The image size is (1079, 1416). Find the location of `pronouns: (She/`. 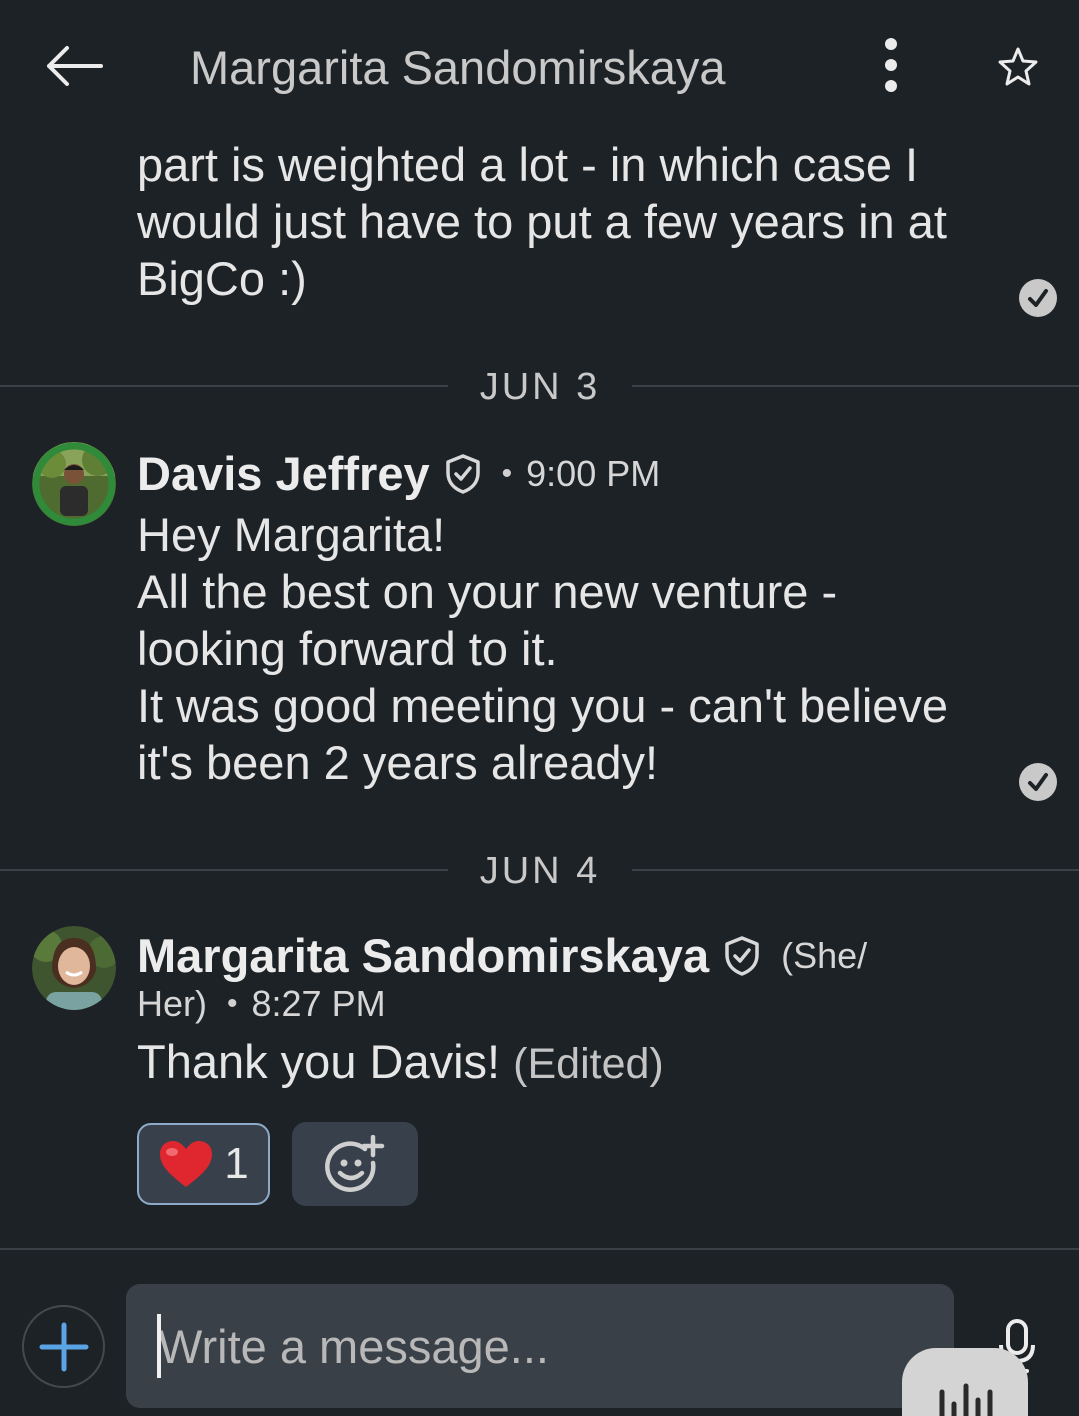

pronouns: (She/ is located at coordinates (824, 955).